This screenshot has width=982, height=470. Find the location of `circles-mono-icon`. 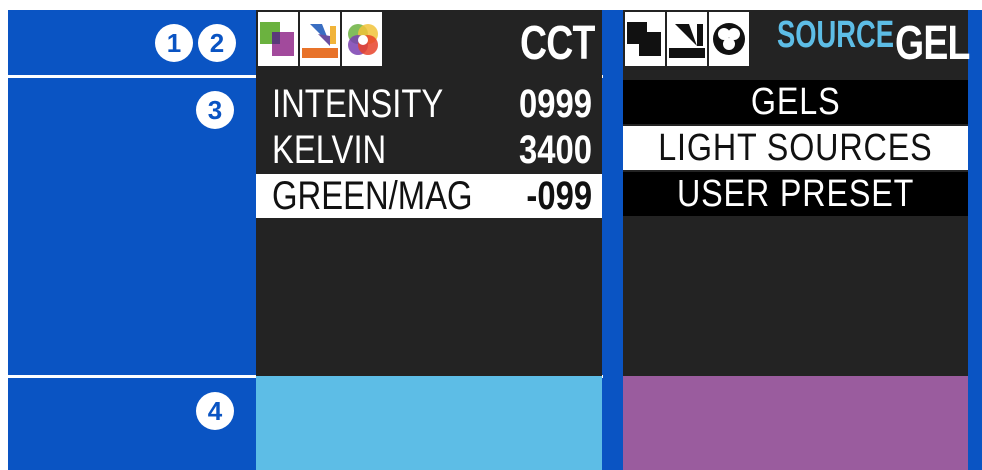

circles-mono-icon is located at coordinates (729, 39).